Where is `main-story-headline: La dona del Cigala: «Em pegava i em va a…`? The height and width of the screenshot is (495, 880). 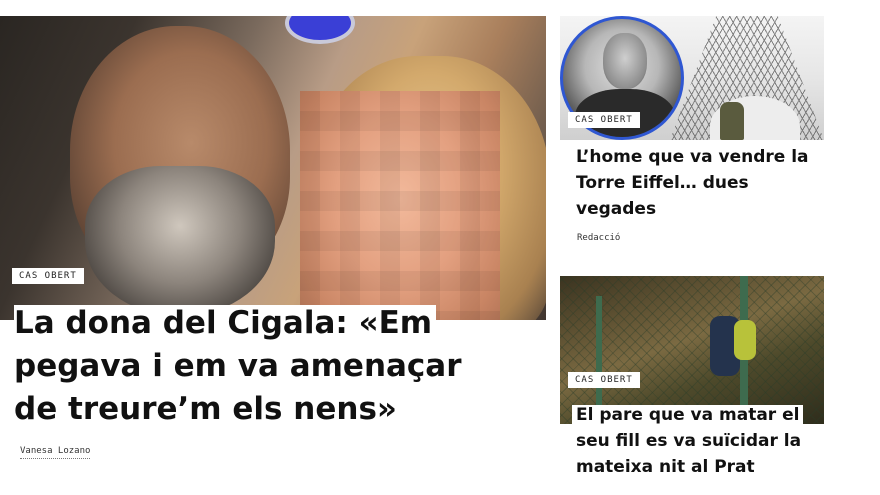
main-story-headline: La dona del Cigala: «Em pegava i em va a… is located at coordinates (264, 366).